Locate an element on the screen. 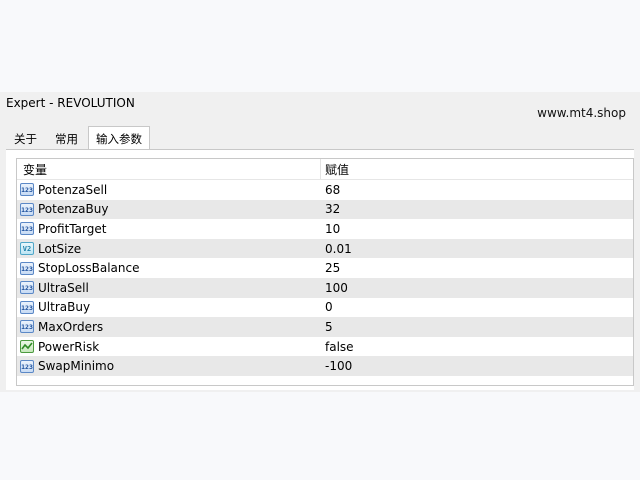  param-value: 68 is located at coordinates (330, 190).